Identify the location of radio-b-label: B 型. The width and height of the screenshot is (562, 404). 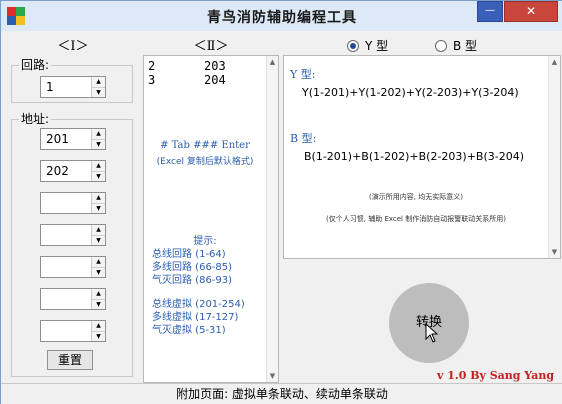
(465, 46).